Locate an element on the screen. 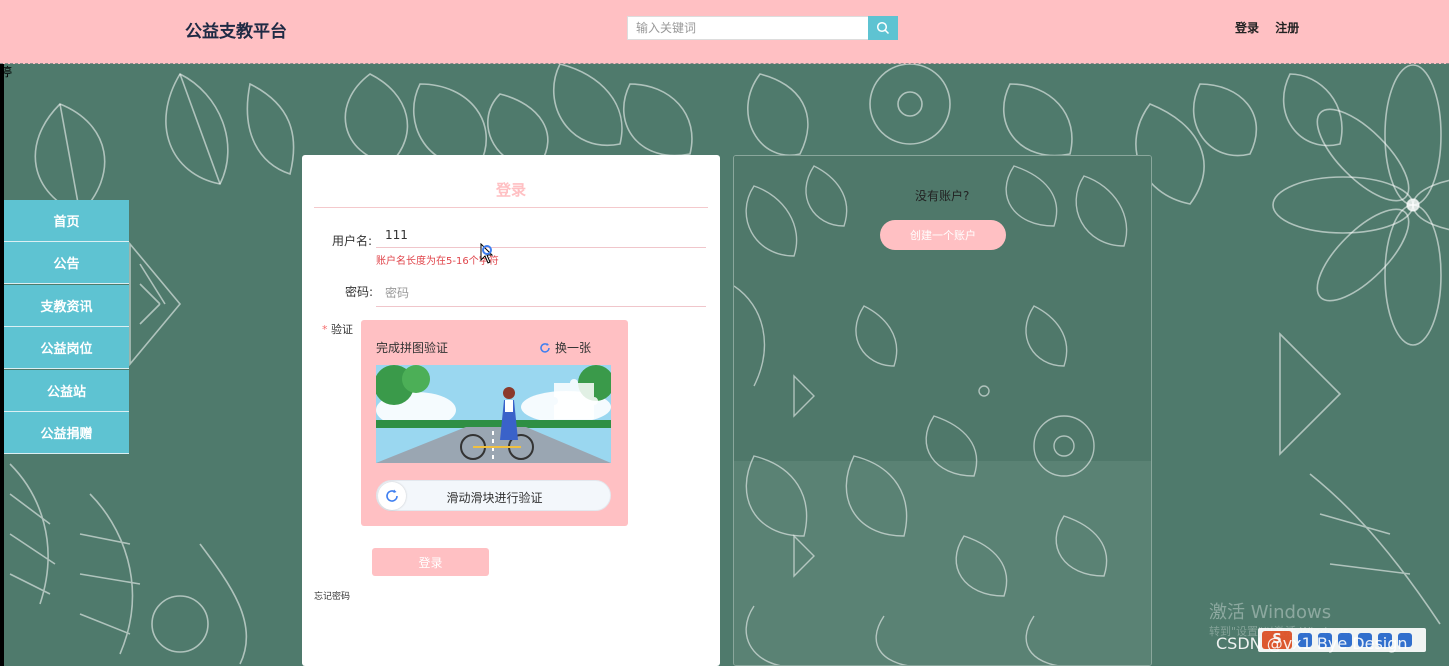 The width and height of the screenshot is (1449, 666). windows-activation-watermark: 激活 Windows is located at coordinates (1270, 612).